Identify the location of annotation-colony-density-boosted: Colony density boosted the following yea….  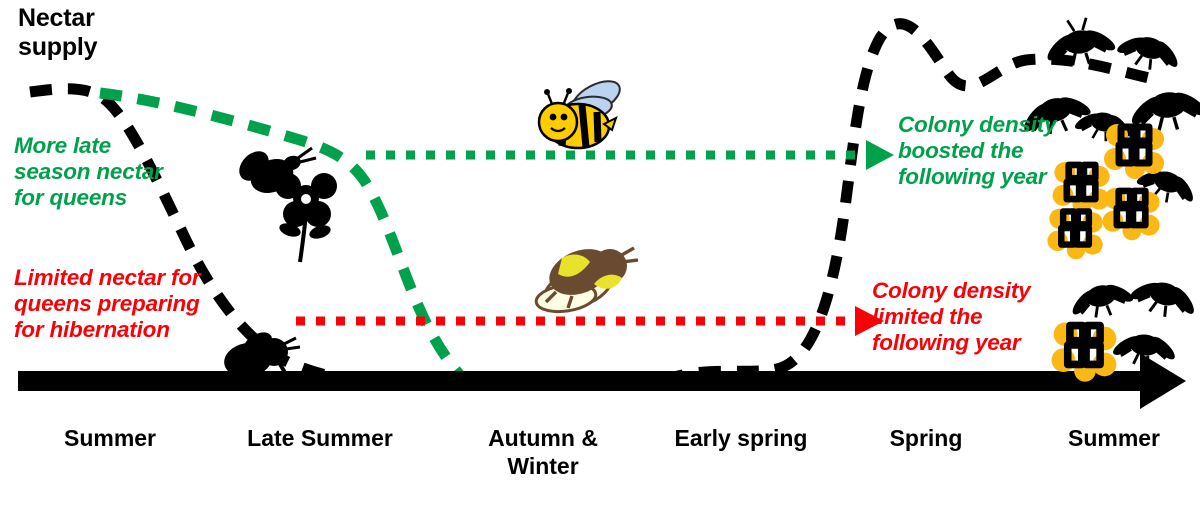
(977, 151).